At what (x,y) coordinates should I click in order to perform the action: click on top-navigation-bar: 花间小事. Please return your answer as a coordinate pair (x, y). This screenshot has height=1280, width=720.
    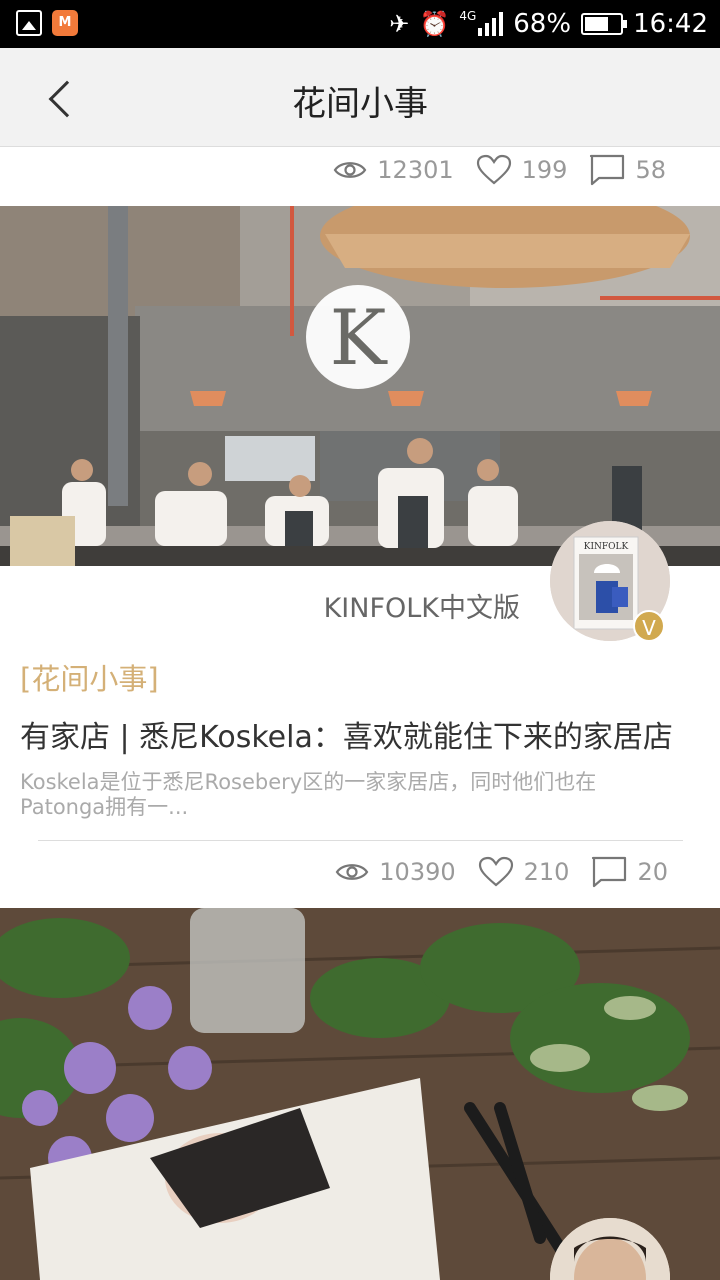
    Looking at the image, I should click on (360, 97).